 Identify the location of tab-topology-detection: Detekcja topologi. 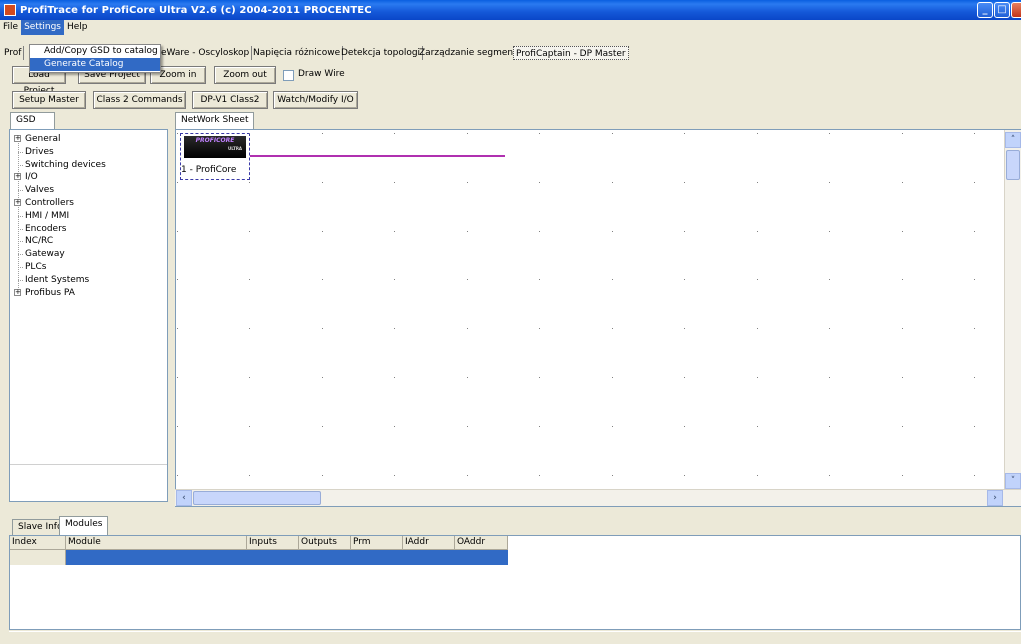
(381, 53).